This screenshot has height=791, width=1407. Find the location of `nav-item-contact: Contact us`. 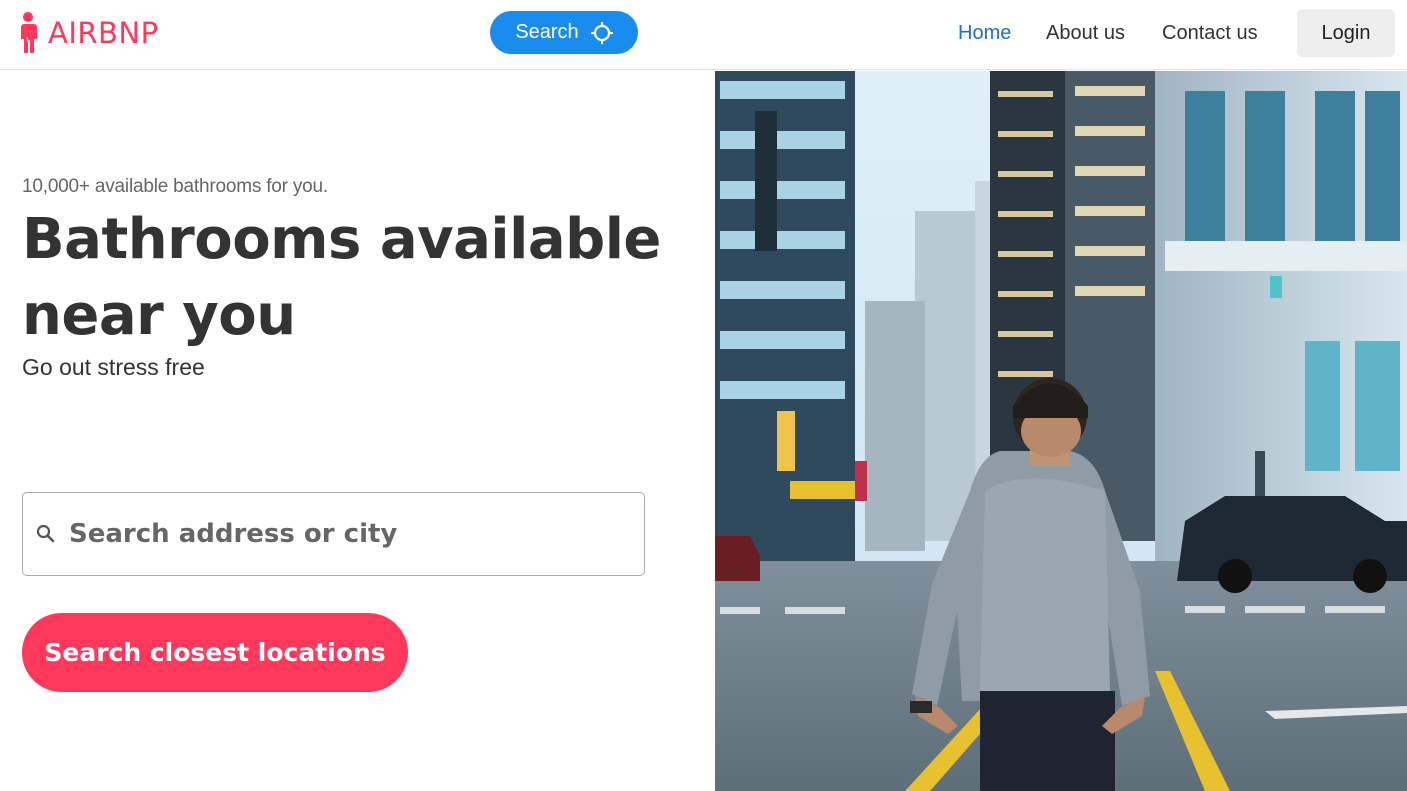

nav-item-contact: Contact us is located at coordinates (1210, 33).